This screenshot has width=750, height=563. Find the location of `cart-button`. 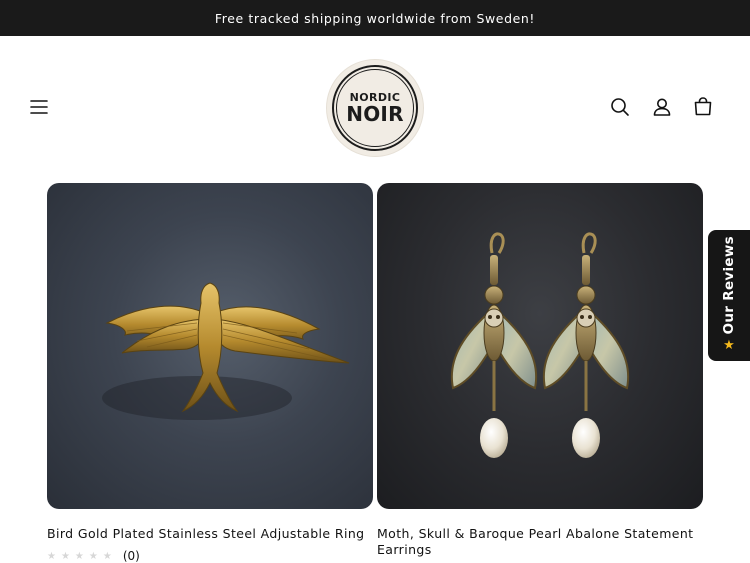

cart-button is located at coordinates (703, 107).